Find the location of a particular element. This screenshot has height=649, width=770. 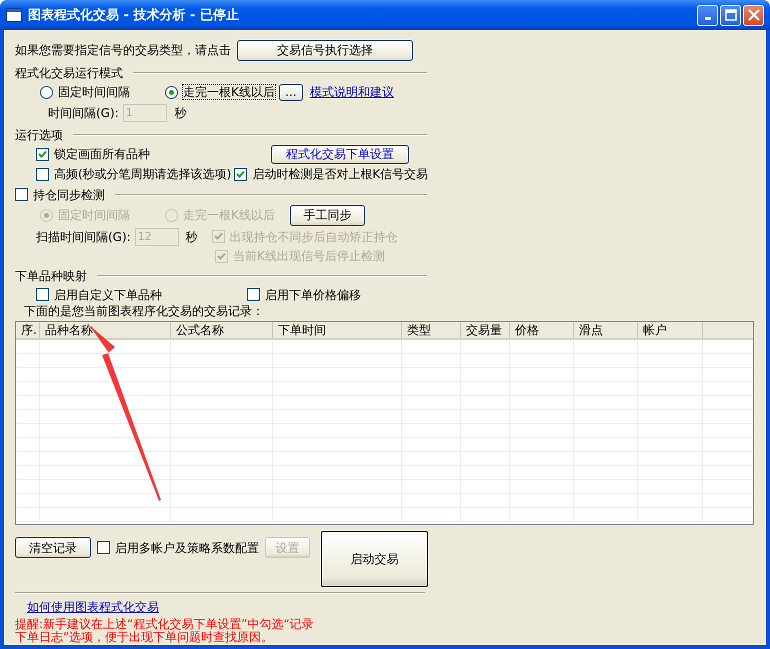

order-settings-button: 程式化交易下单设置 is located at coordinates (340, 154).